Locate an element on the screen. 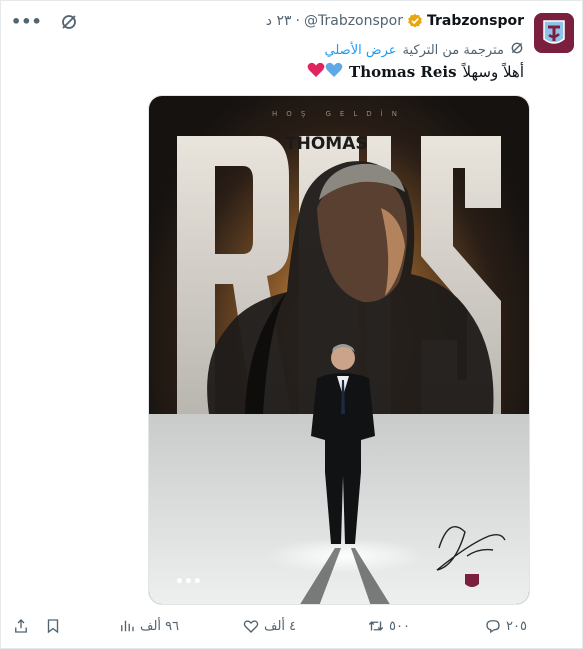 The image size is (583, 649). verified-badge-icon is located at coordinates (415, 21).